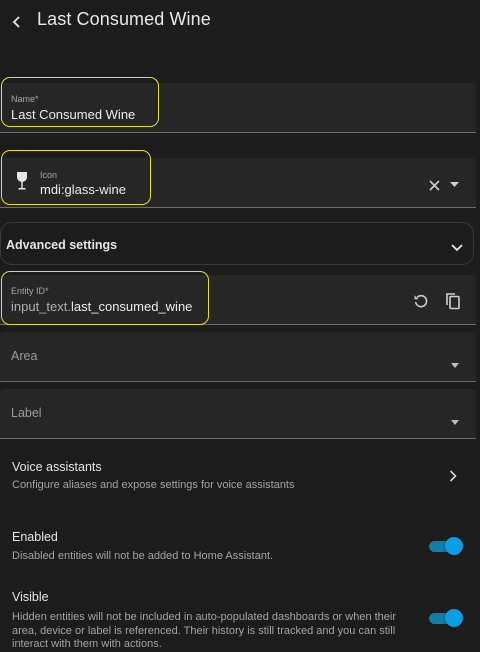 The height and width of the screenshot is (652, 480). What do you see at coordinates (237, 243) in the screenshot?
I see `advanced-settings-expander: Advanced settings` at bounding box center [237, 243].